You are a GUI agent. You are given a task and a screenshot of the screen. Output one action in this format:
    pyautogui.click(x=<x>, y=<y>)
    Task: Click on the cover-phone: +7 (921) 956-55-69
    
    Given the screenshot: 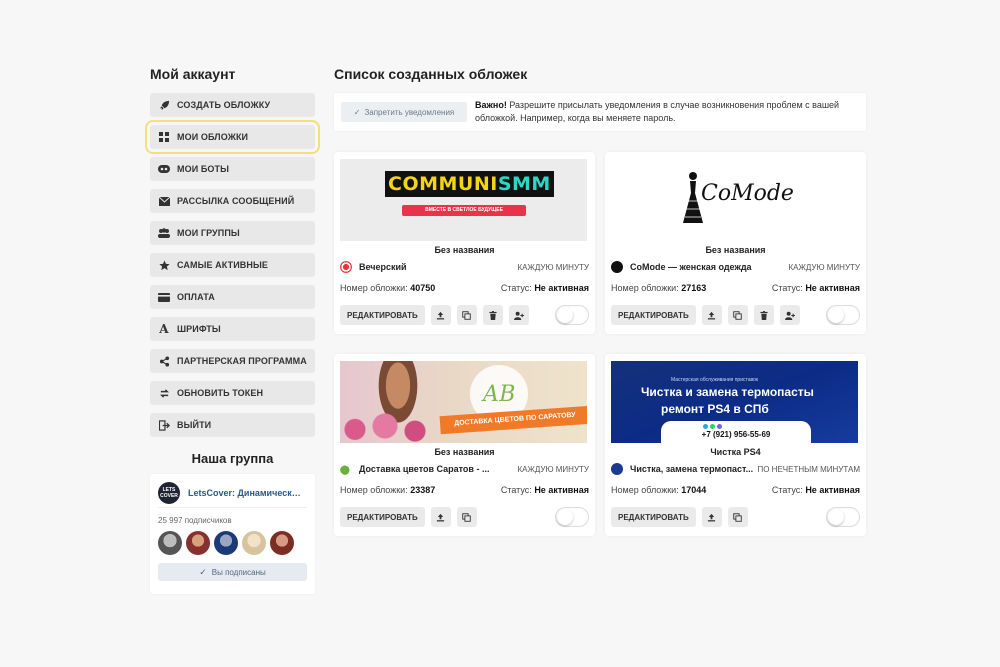 What is the action you would take?
    pyautogui.click(x=736, y=434)
    